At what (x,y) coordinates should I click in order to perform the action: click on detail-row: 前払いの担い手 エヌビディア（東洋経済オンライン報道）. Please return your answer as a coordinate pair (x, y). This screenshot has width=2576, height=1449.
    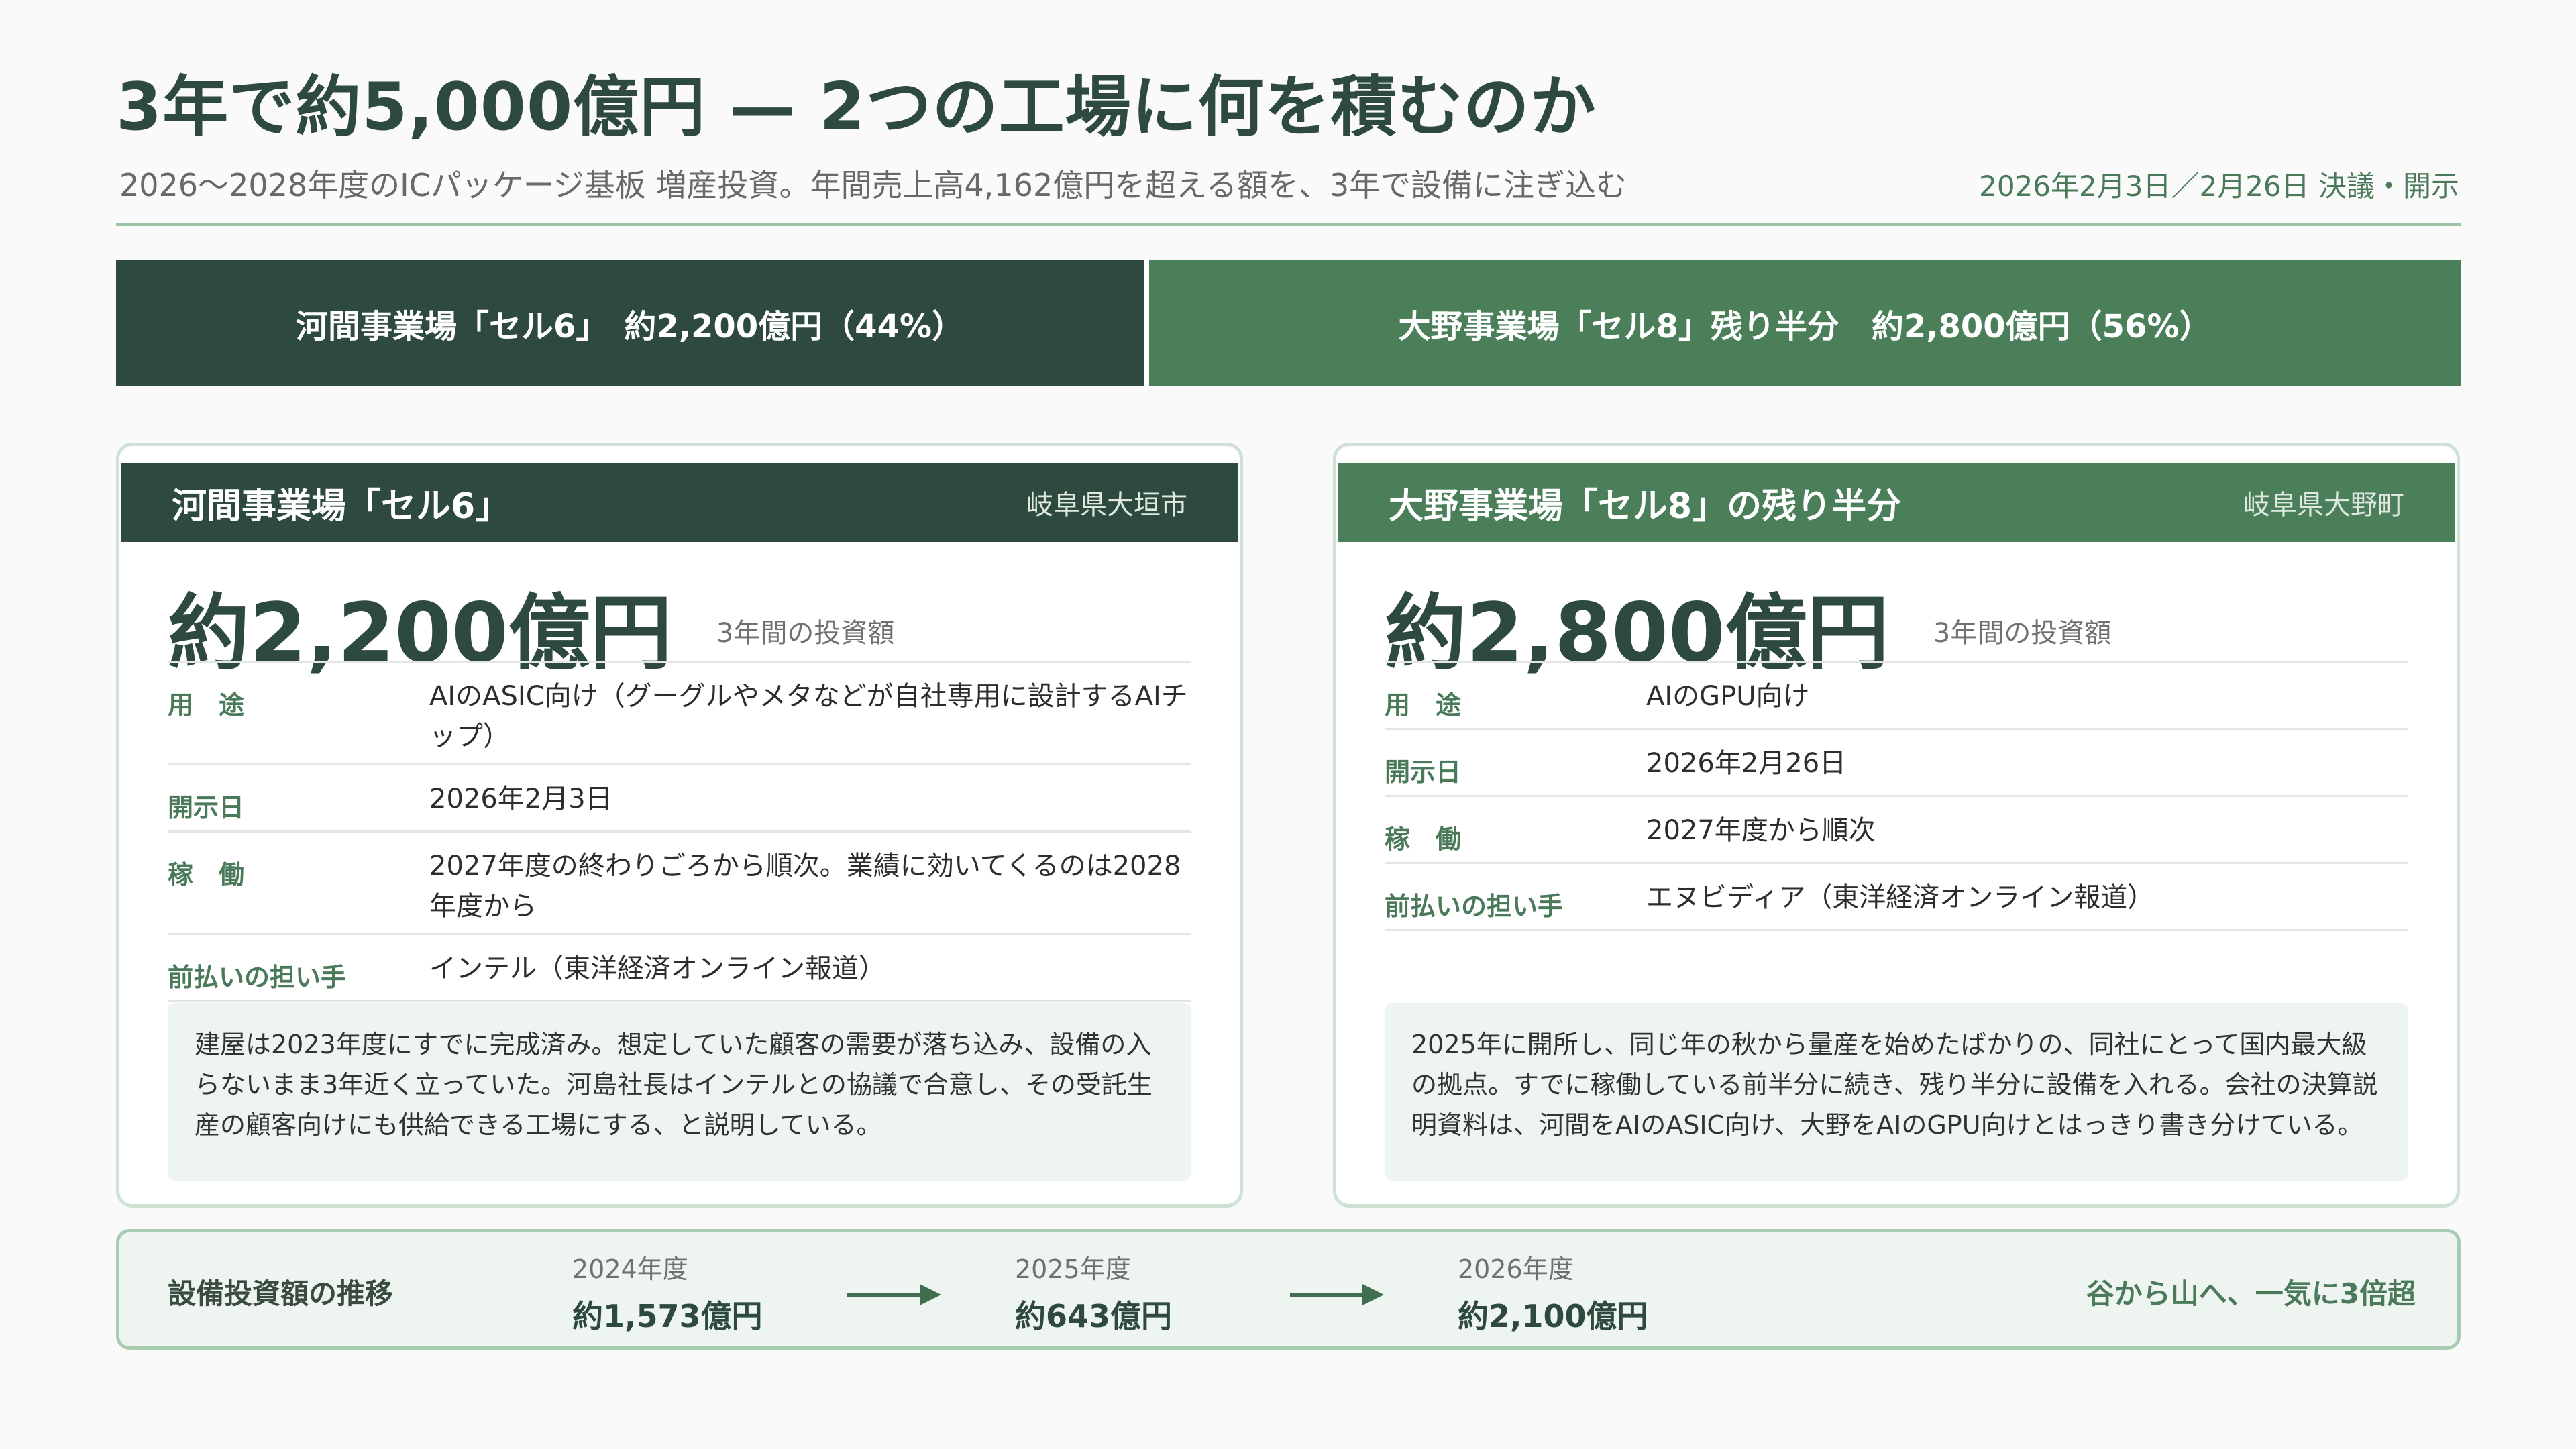
    Looking at the image, I should click on (1896, 897).